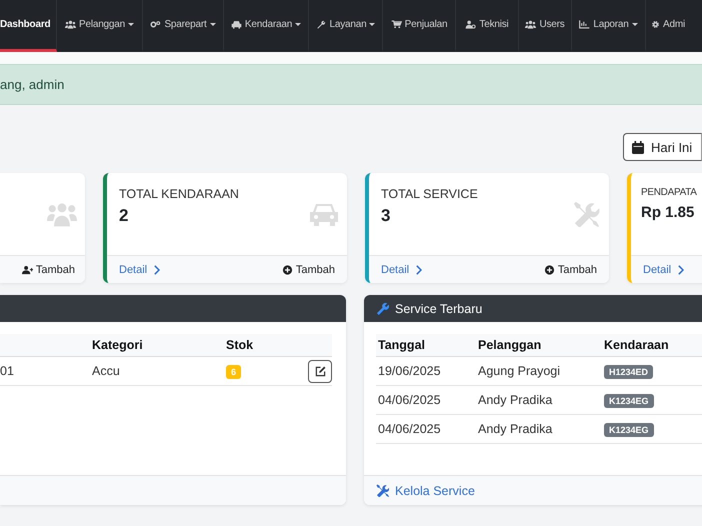 Image resolution: width=702 pixels, height=526 pixels. I want to click on table-cell-text: 01, so click(7, 371).